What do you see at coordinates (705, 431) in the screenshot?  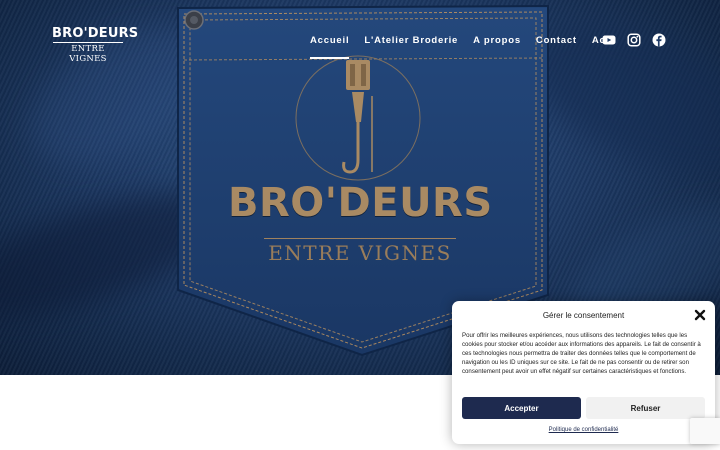 I see `recaptcha-badge` at bounding box center [705, 431].